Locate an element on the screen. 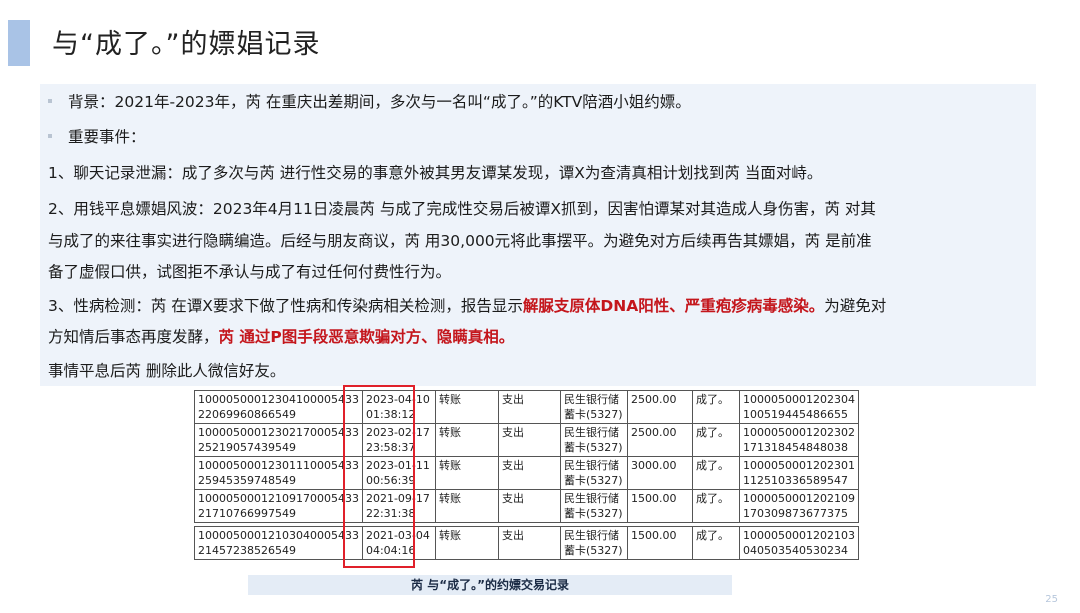  title-accent-bar is located at coordinates (19, 43).